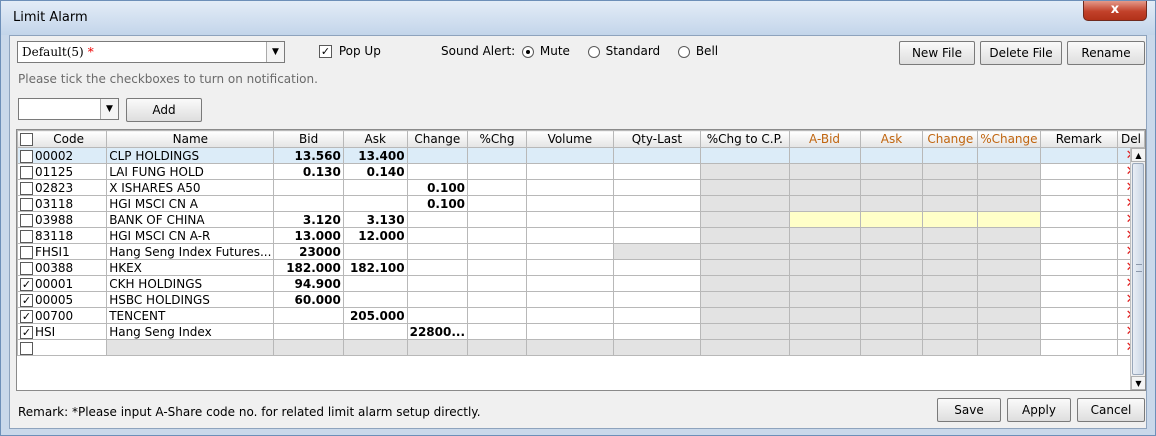 This screenshot has height=436, width=1156. What do you see at coordinates (1039, 410) in the screenshot?
I see `apply-button: Apply` at bounding box center [1039, 410].